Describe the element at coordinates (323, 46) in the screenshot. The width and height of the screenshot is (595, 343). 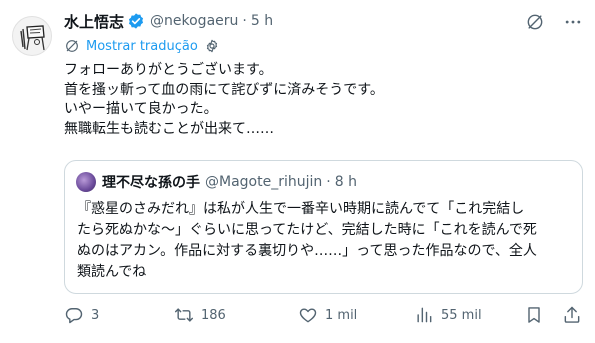
I see `translate-row: Mostrar tradução` at that location.